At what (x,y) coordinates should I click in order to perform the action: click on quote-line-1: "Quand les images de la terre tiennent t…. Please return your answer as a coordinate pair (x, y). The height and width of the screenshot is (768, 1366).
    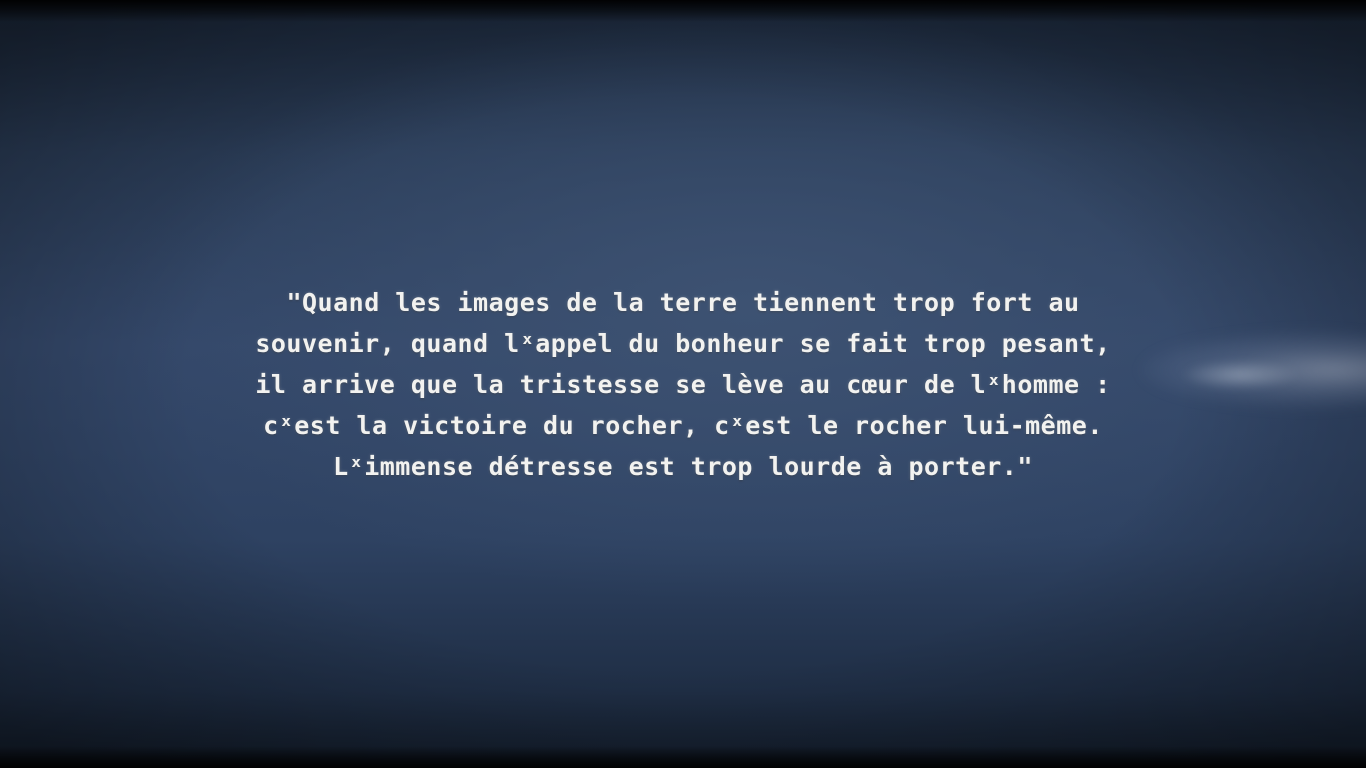
    Looking at the image, I should click on (683, 302).